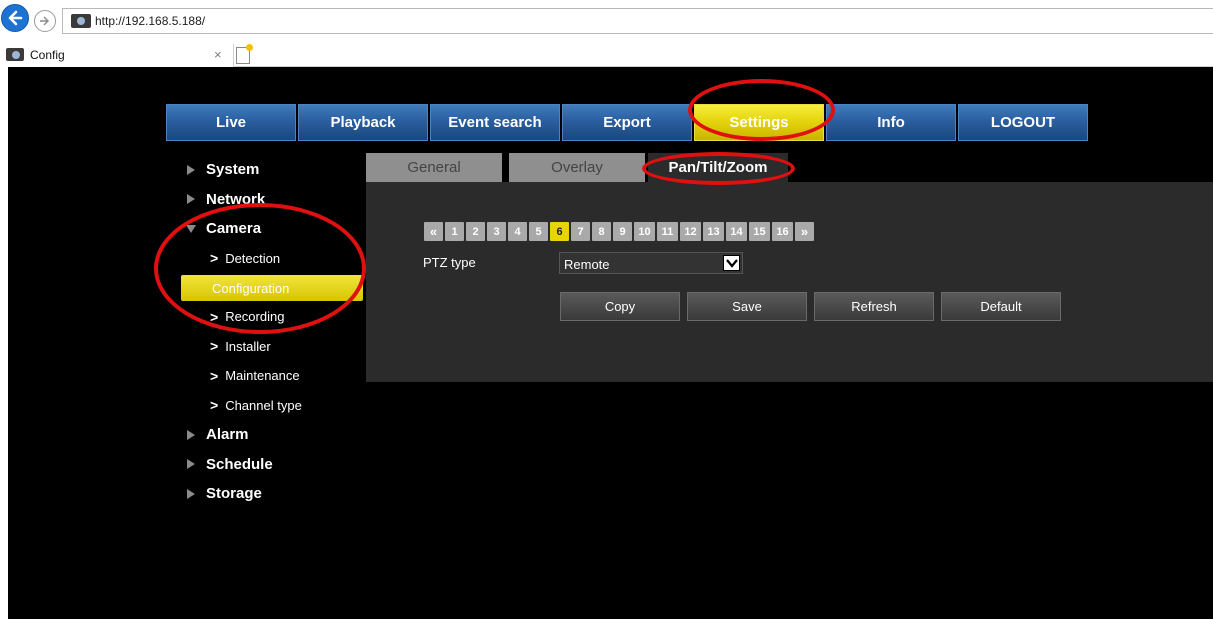  Describe the element at coordinates (47, 55) in the screenshot. I see `tab-title: Config` at that location.